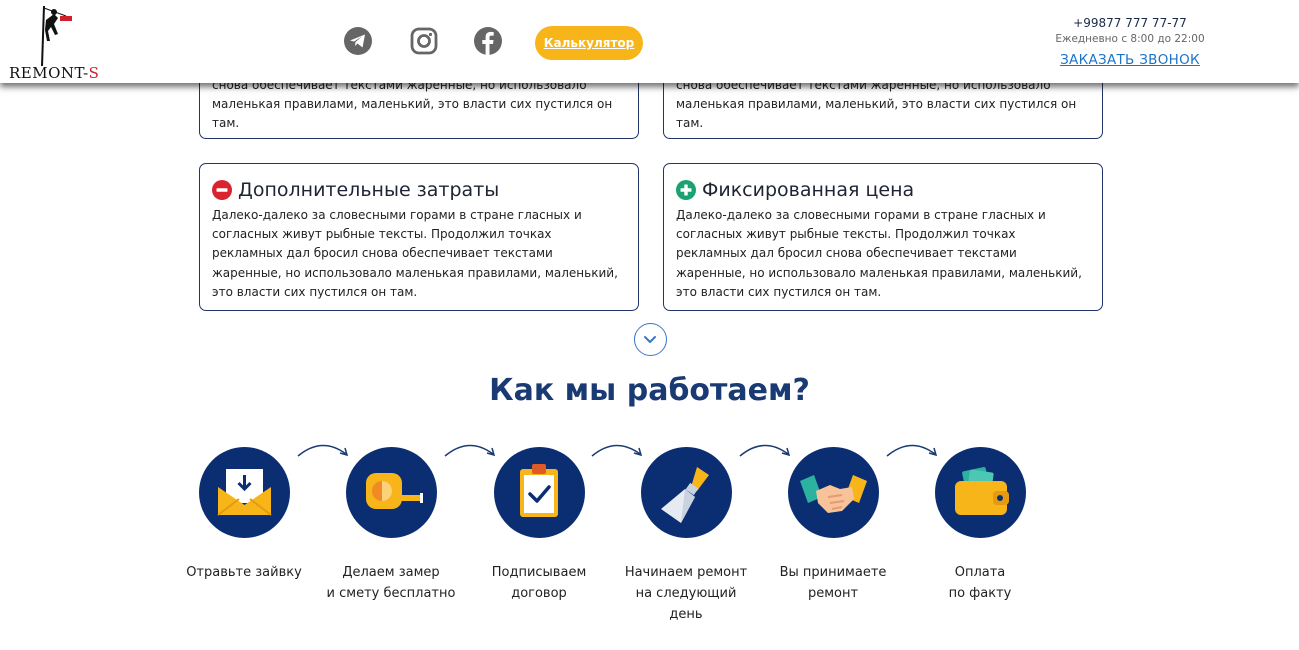 This screenshot has width=1299, height=650. I want to click on facebook-icon, so click(488, 41).